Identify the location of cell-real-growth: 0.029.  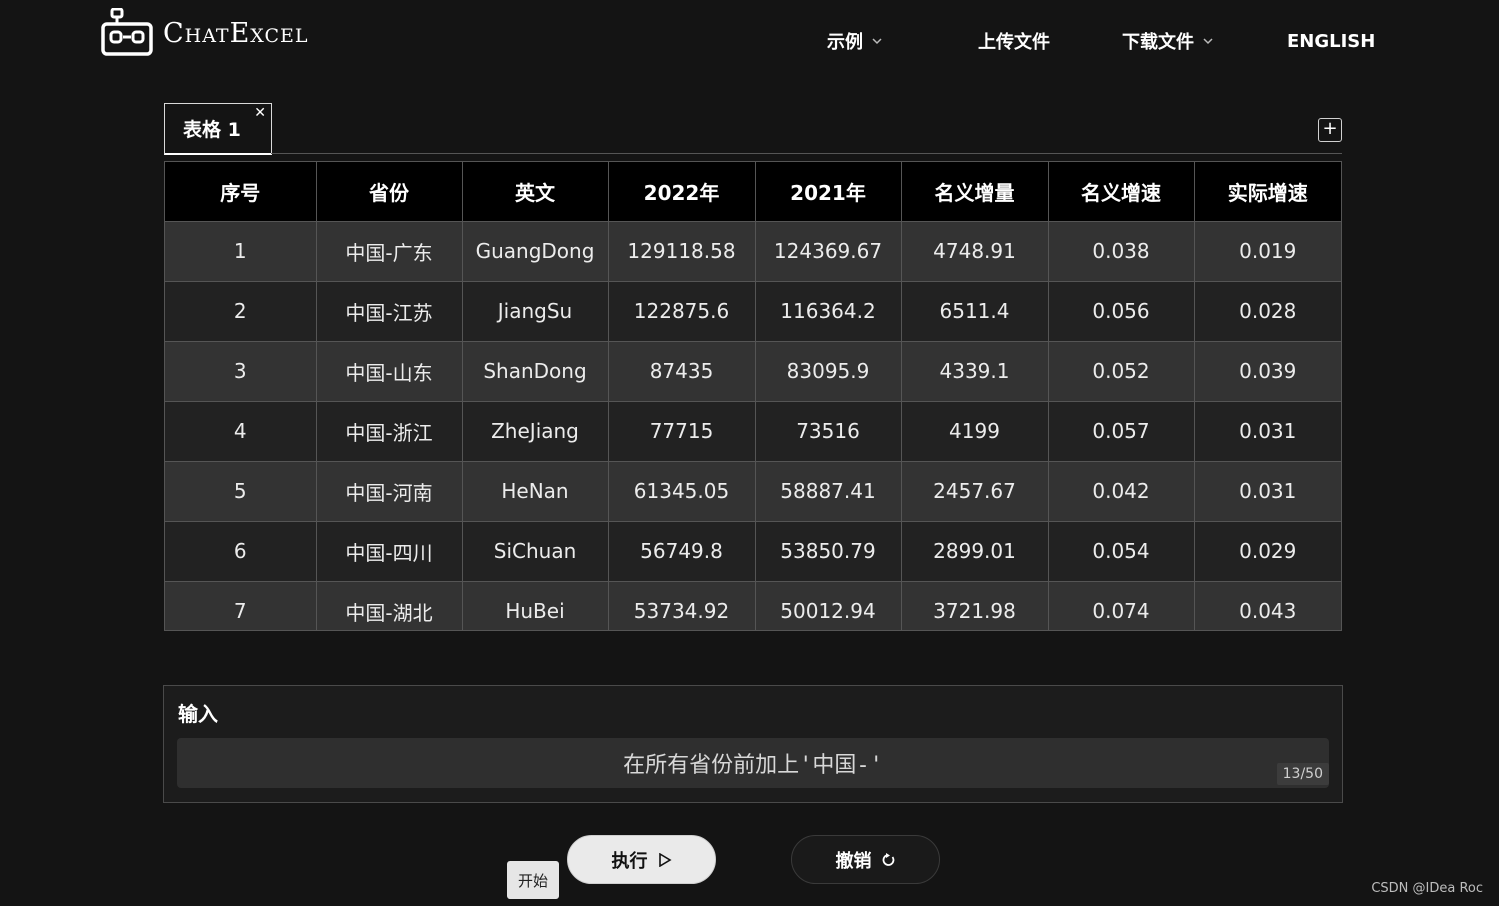
(1267, 550).